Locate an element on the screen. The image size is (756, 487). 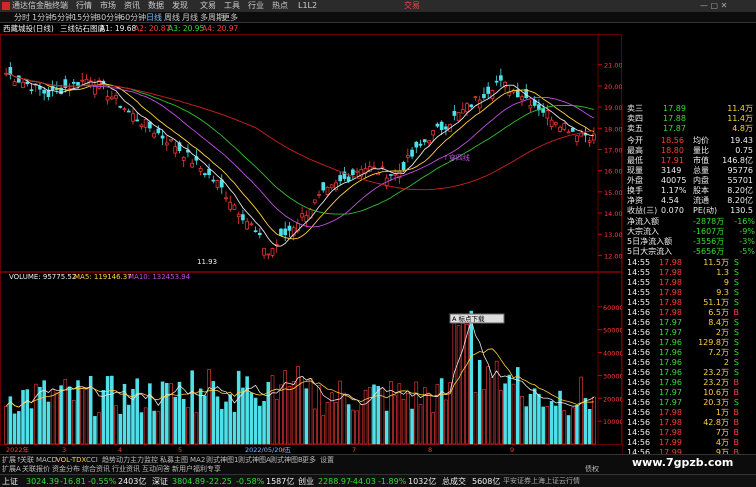
cy-index-label: 创业 is located at coordinates (306, 481).